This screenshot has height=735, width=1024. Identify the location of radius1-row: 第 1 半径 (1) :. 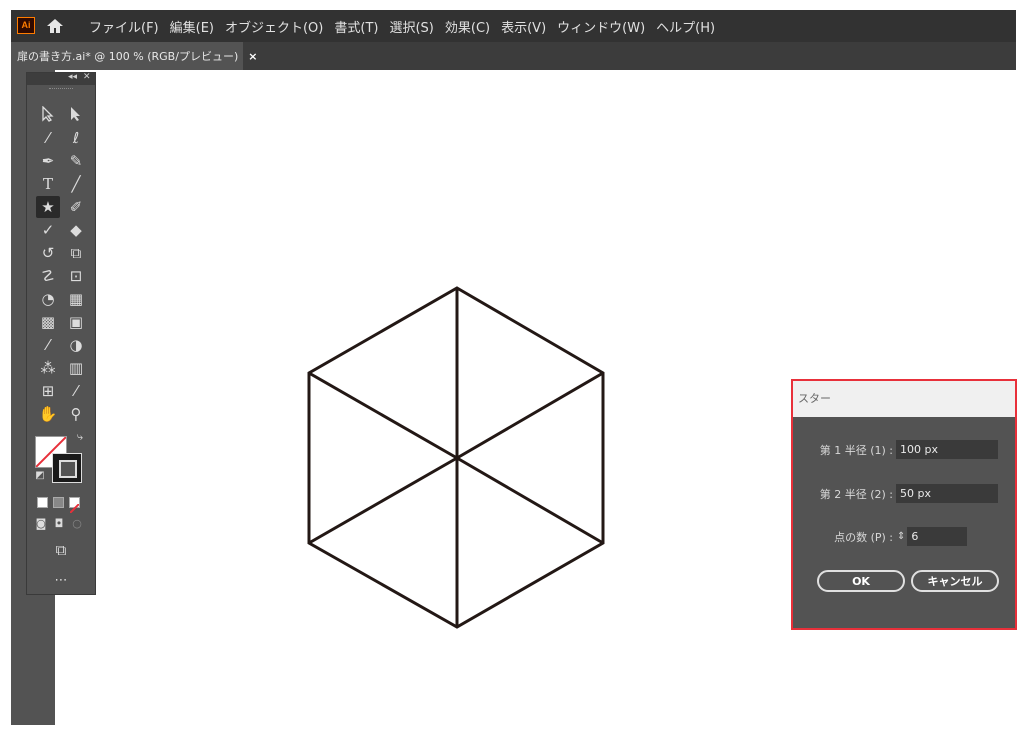
(903, 449).